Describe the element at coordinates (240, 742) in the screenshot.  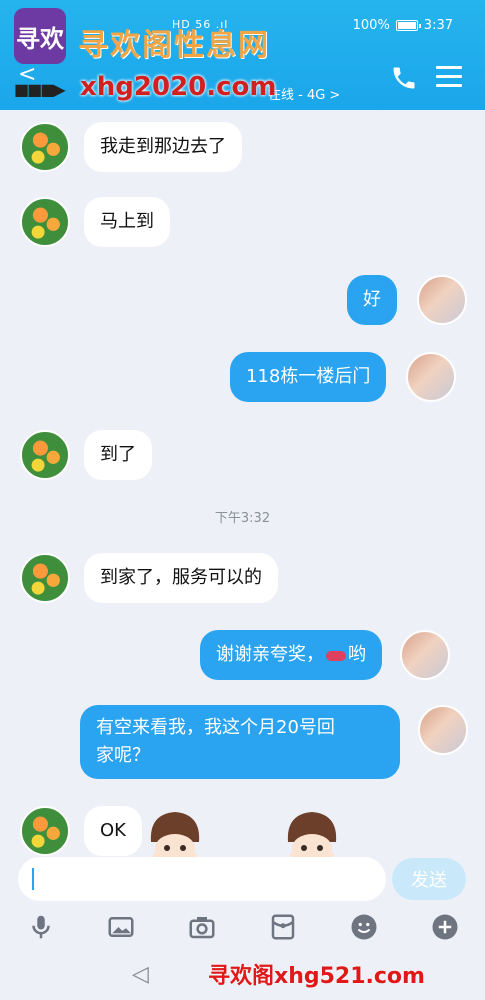
I see `message-bubble: 有空来看我，我这个月20号回 家呢？` at that location.